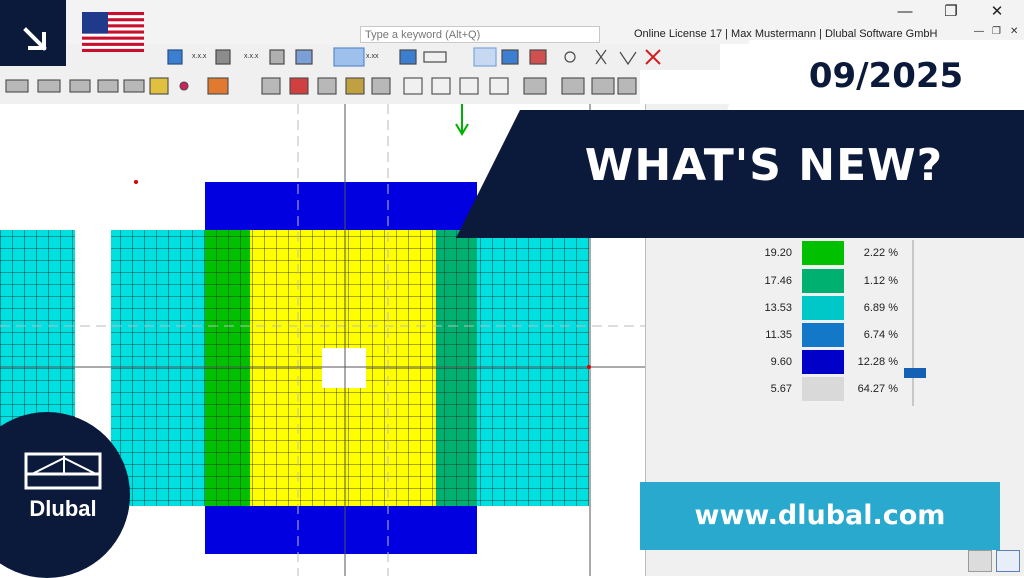  Describe the element at coordinates (381, 86) in the screenshot. I see `surface-icon` at that location.